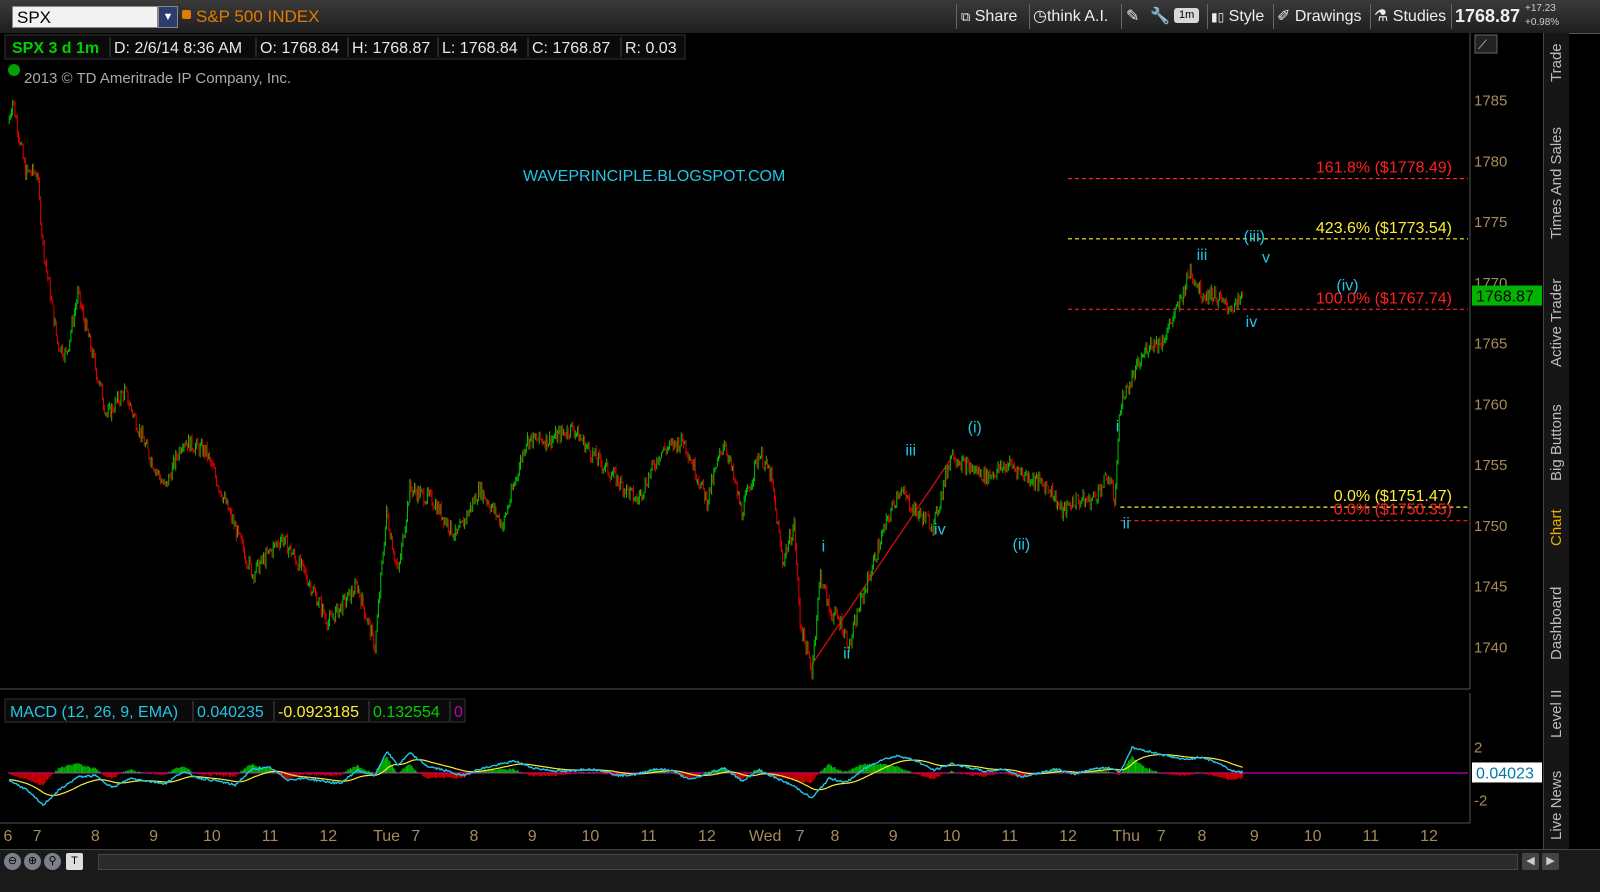 This screenshot has width=1600, height=892. I want to click on tab-live-news: Live News, so click(1556, 805).